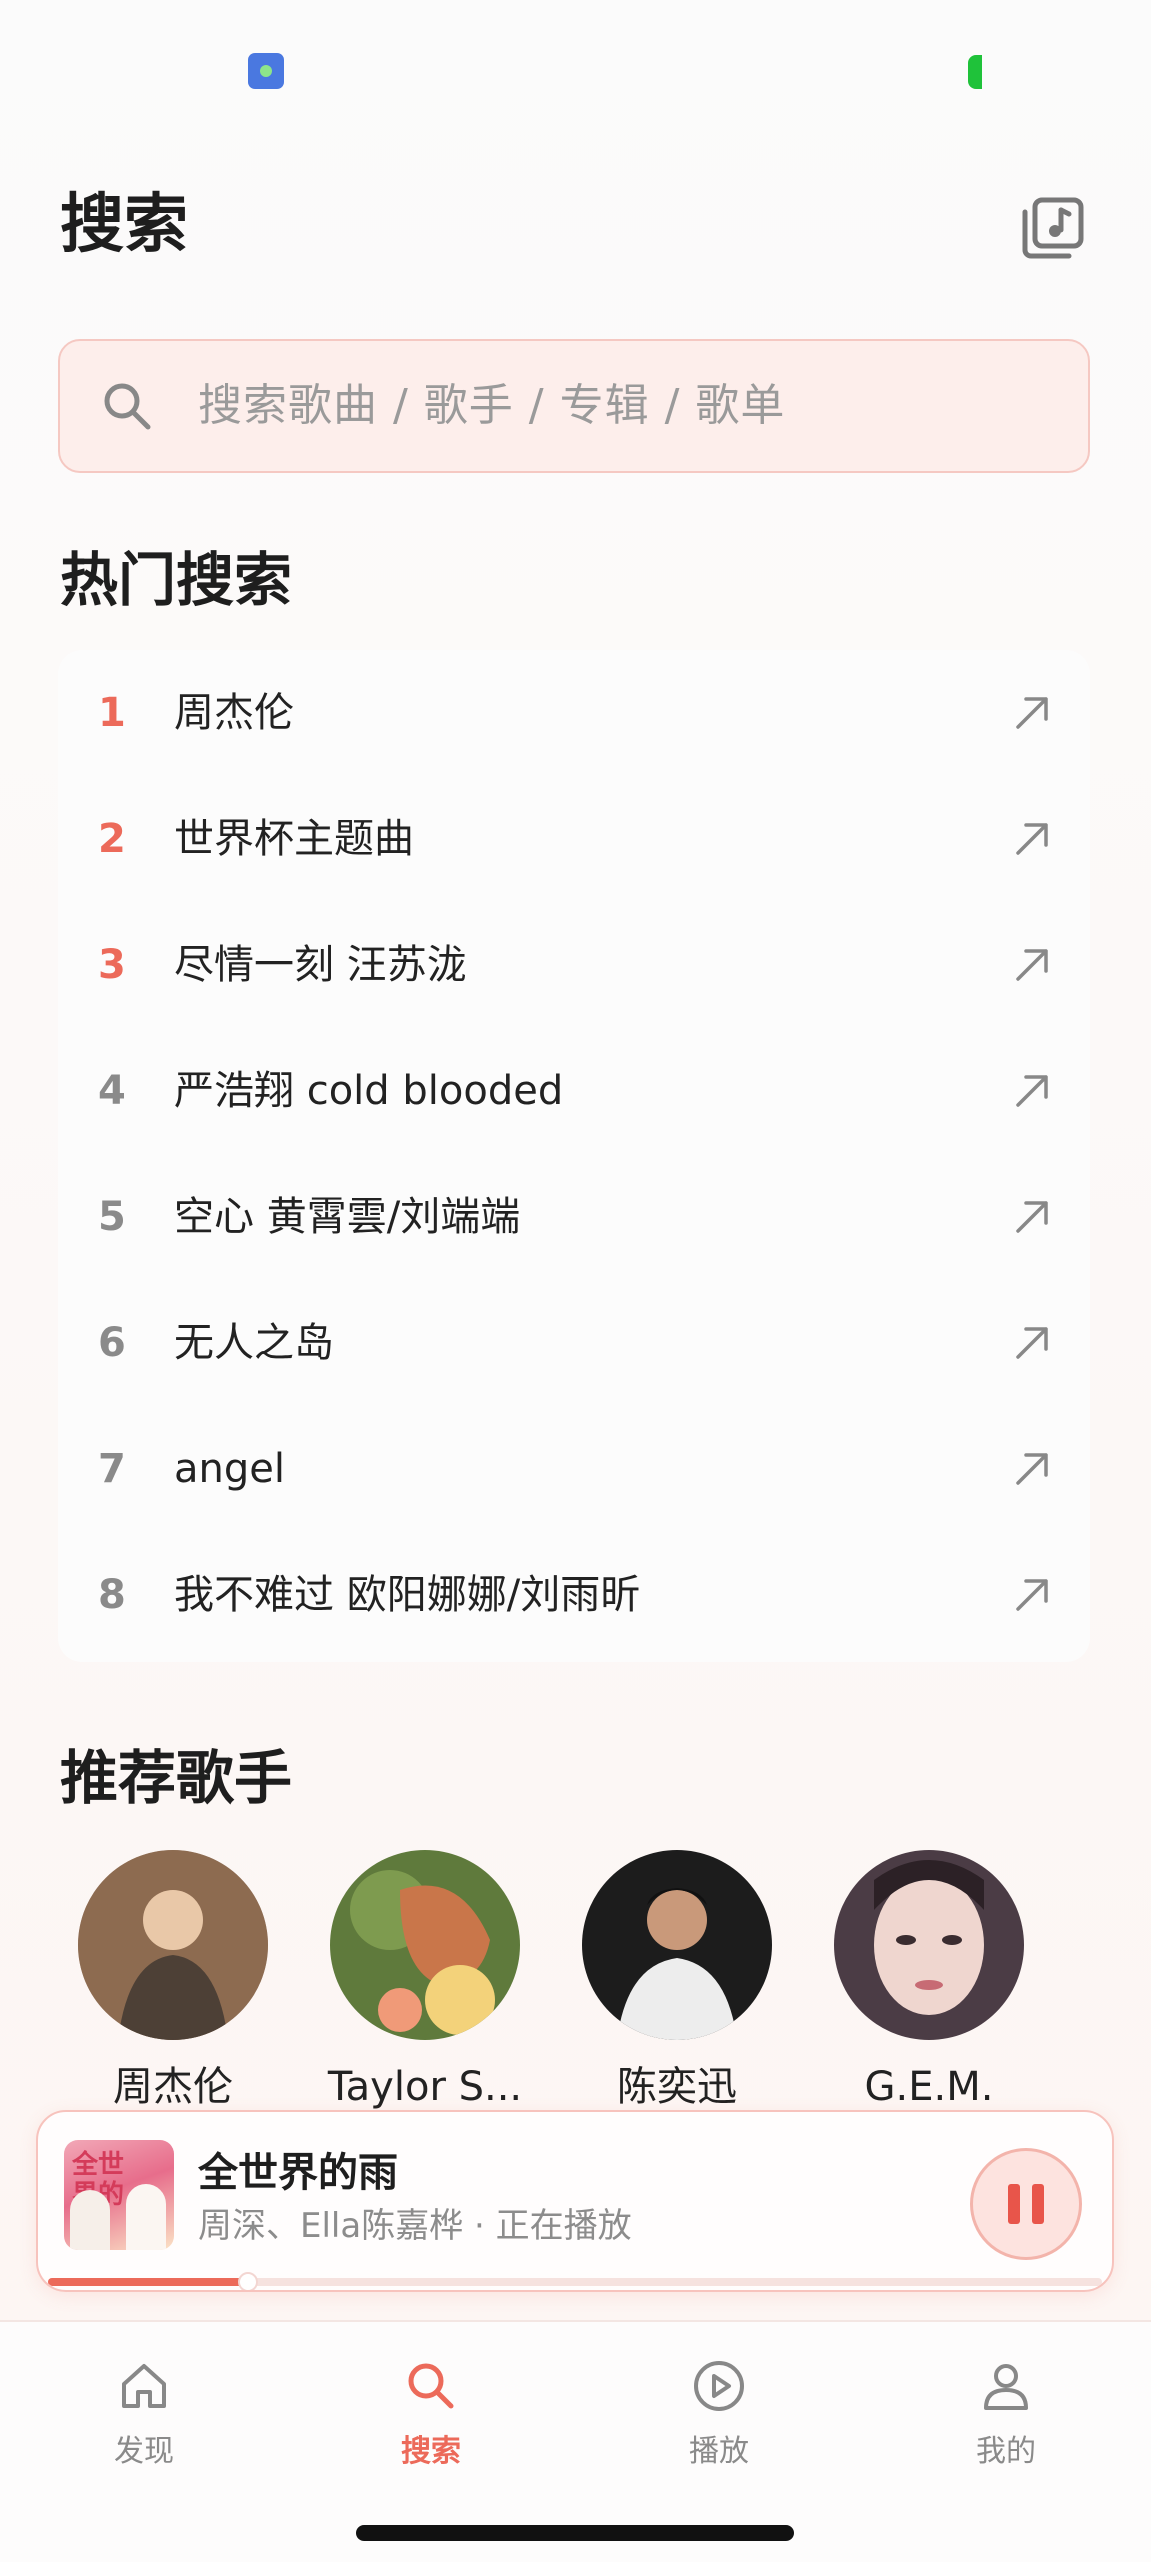 Image resolution: width=1151 pixels, height=2562 pixels. I want to click on hot-search-text: 空心 黄霄雲/刘端端, so click(347, 1217).